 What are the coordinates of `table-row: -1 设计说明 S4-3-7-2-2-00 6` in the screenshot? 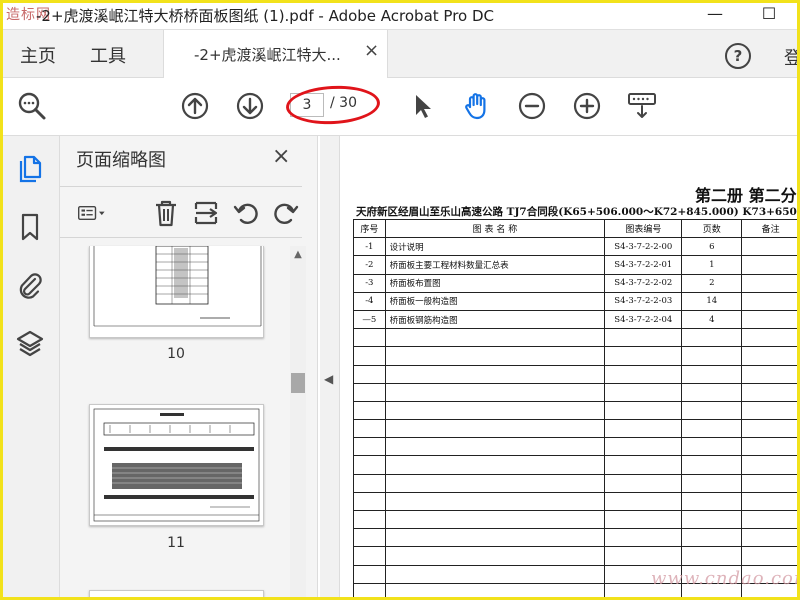 It's located at (576, 247).